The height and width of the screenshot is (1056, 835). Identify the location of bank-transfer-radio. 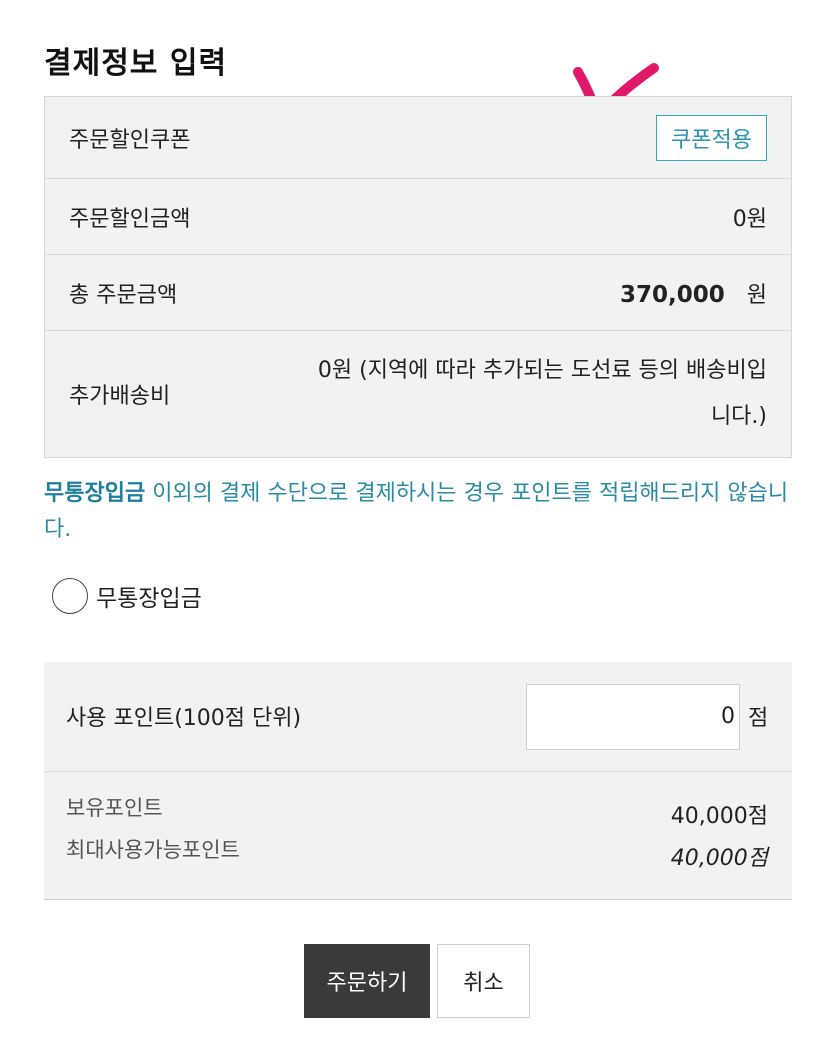
(70, 596).